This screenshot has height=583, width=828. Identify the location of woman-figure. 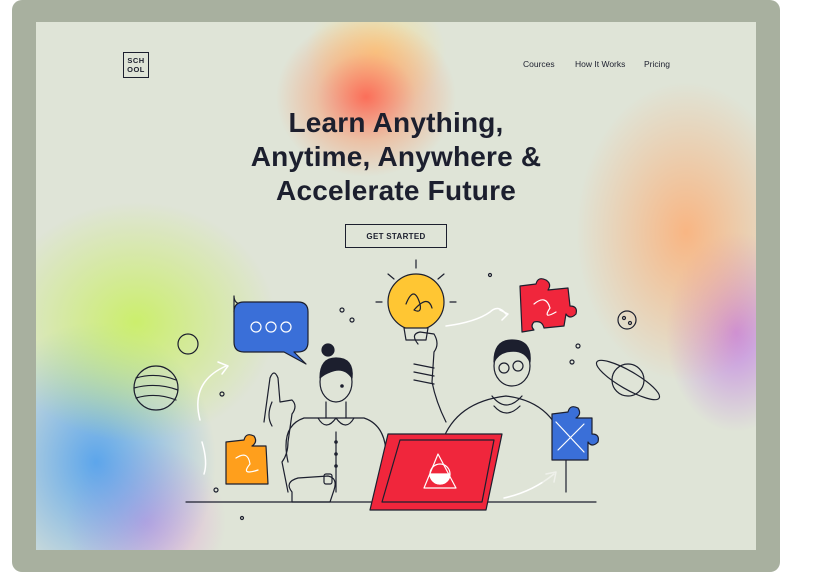
(325, 423).